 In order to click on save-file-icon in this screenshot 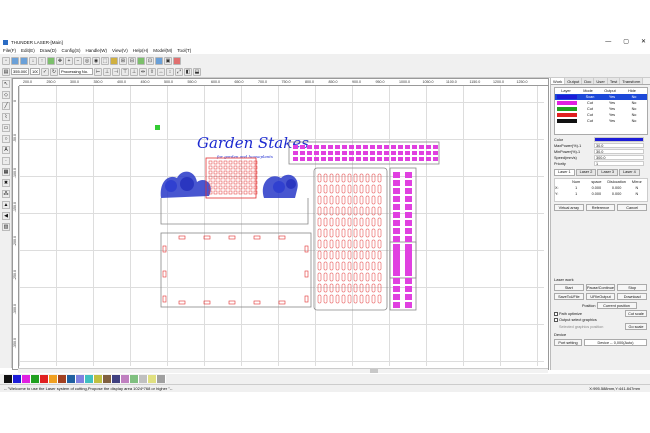, I will do `click(24, 60)`.